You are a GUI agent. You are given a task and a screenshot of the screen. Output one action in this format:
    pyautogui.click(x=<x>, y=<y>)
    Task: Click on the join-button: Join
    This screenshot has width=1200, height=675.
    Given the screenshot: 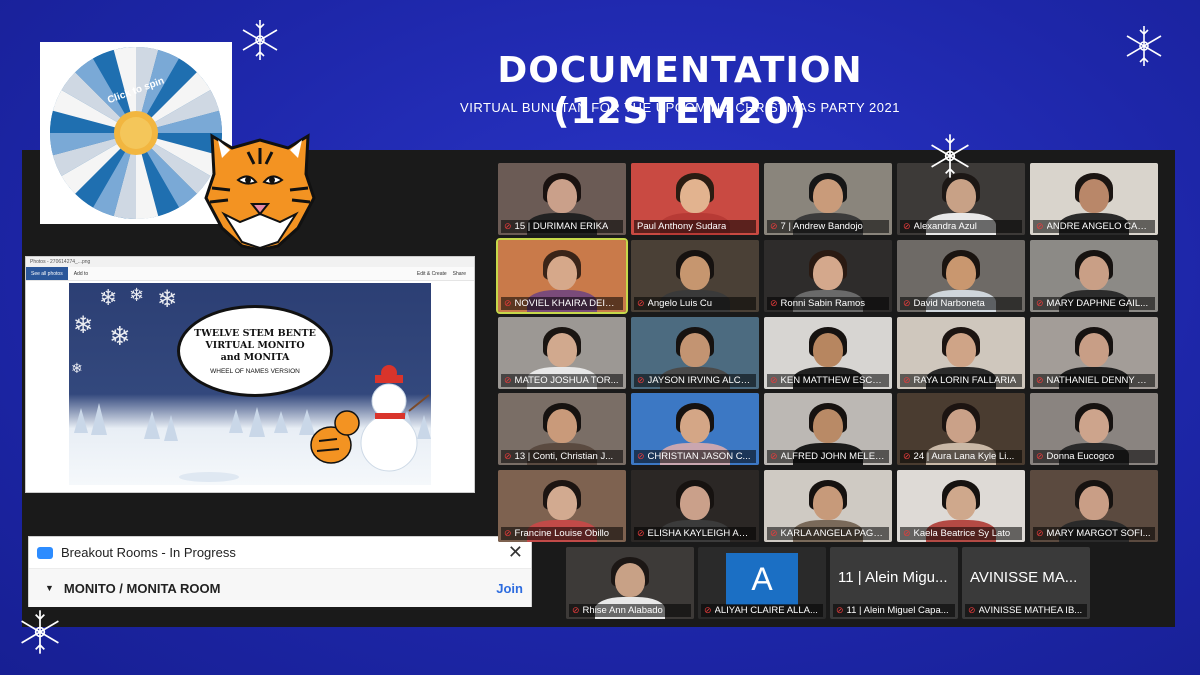 What is the action you would take?
    pyautogui.click(x=509, y=588)
    